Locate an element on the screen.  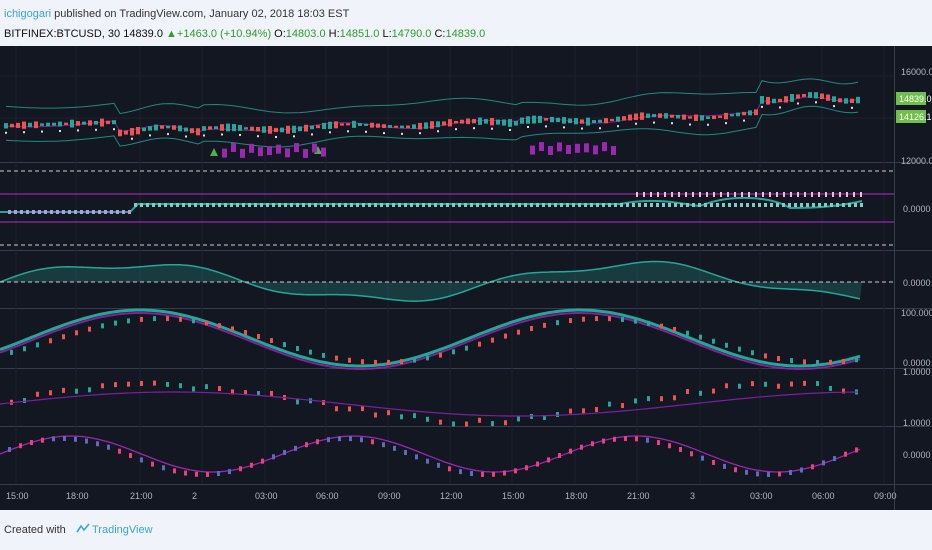
tradingview-logo-icon is located at coordinates (83, 529).